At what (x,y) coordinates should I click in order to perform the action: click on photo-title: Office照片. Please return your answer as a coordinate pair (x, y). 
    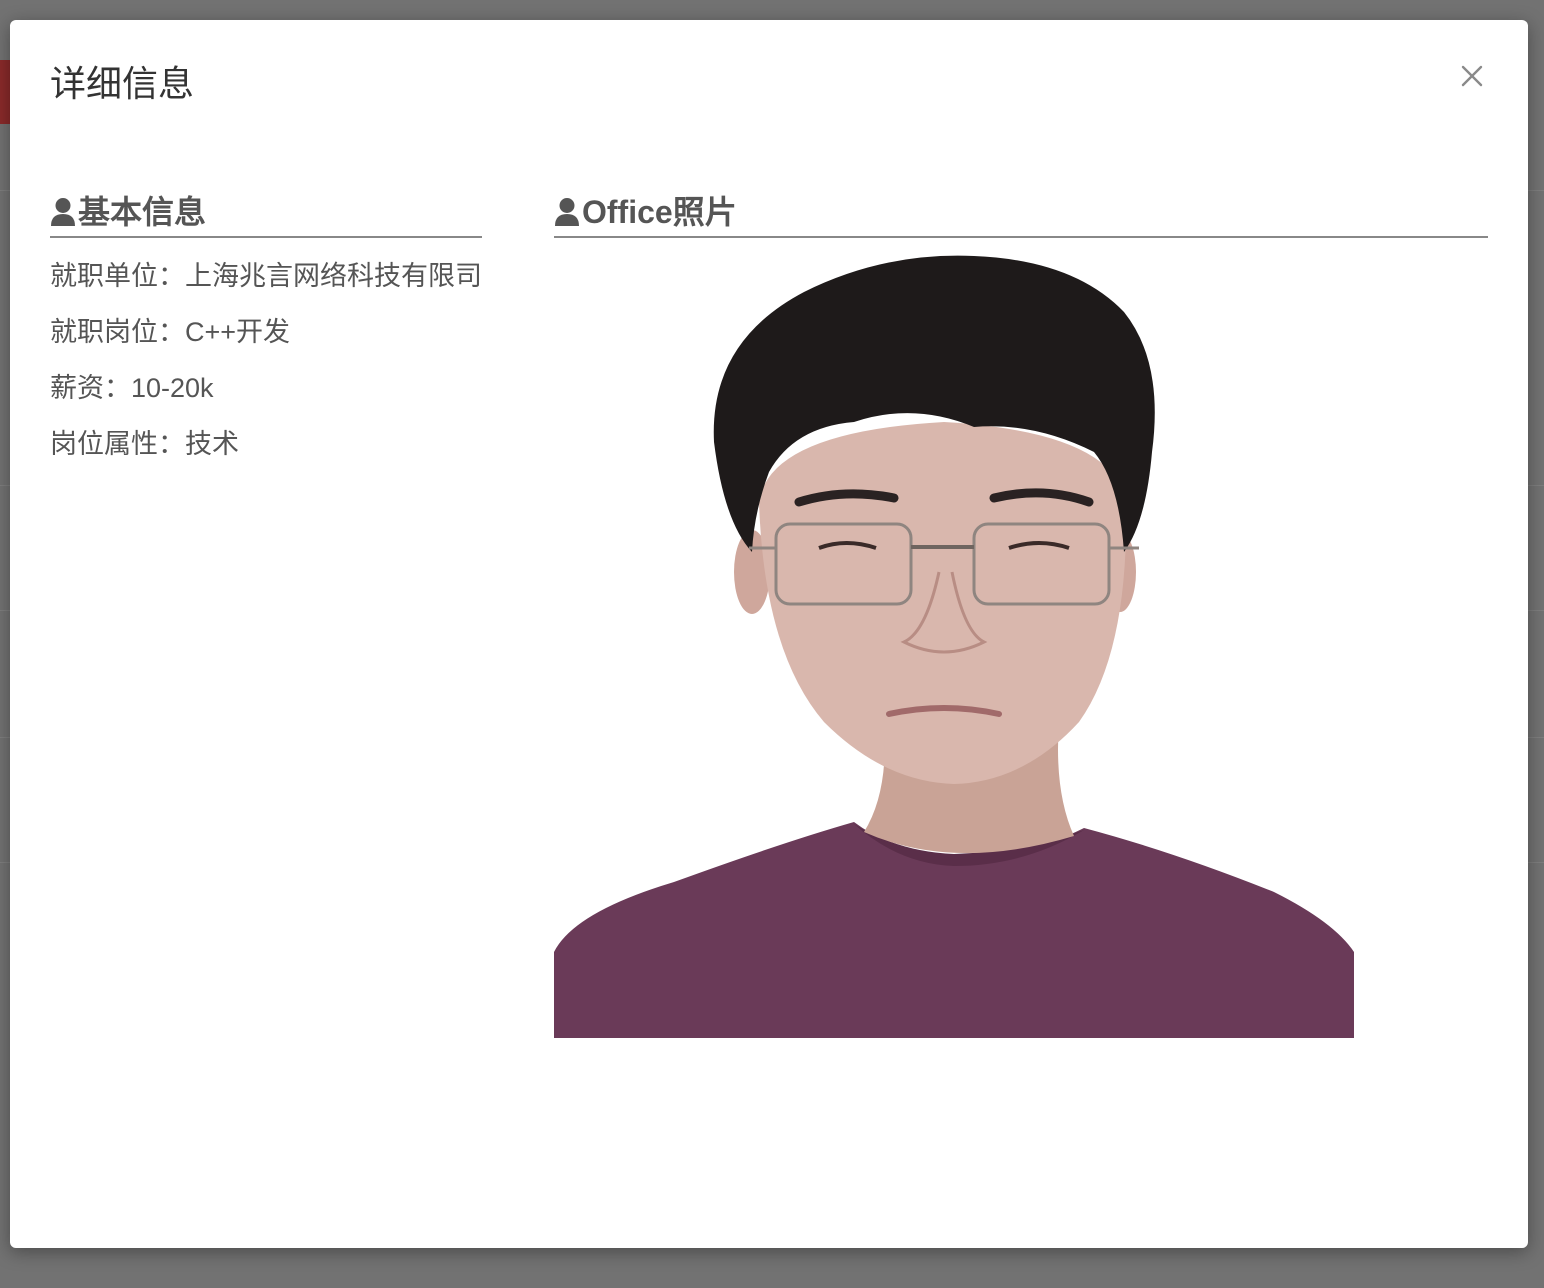
    Looking at the image, I should click on (659, 212).